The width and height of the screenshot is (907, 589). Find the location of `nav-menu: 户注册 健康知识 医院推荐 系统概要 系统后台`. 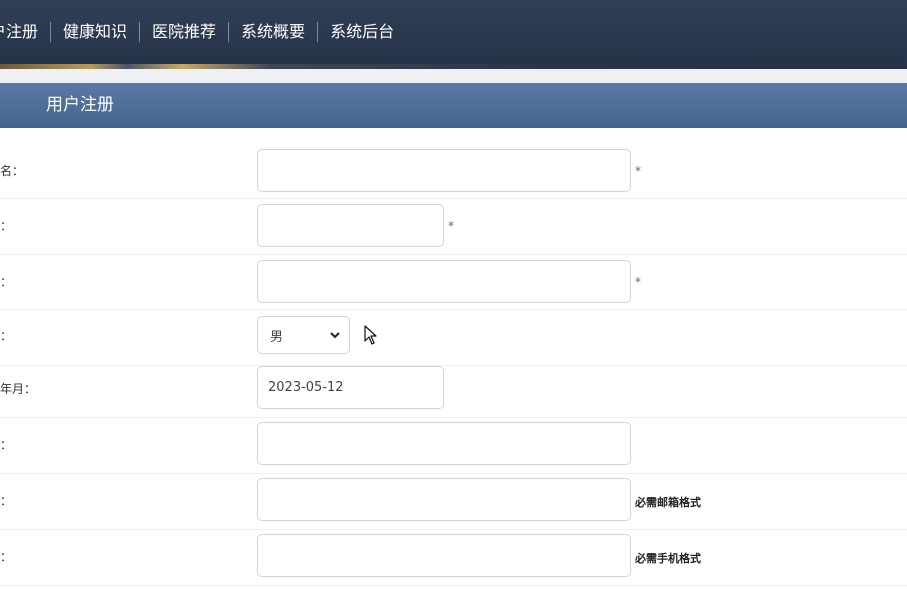

nav-menu: 户注册 健康知识 医院推荐 系统概要 系统后台 is located at coordinates (203, 32).